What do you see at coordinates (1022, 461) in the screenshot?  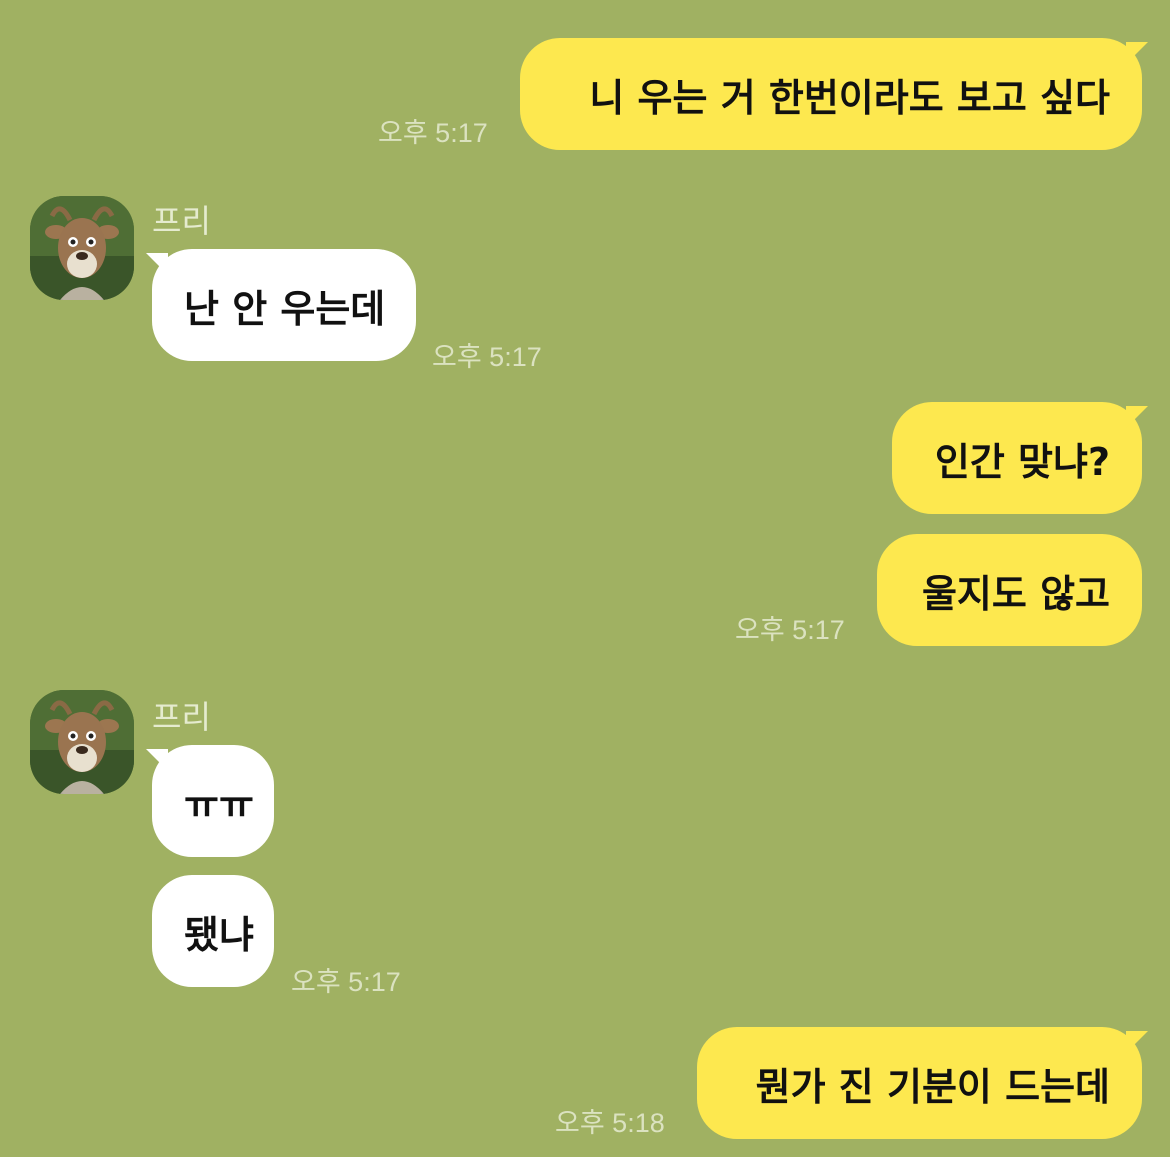 I see `message-text: 인간 맞냐?` at bounding box center [1022, 461].